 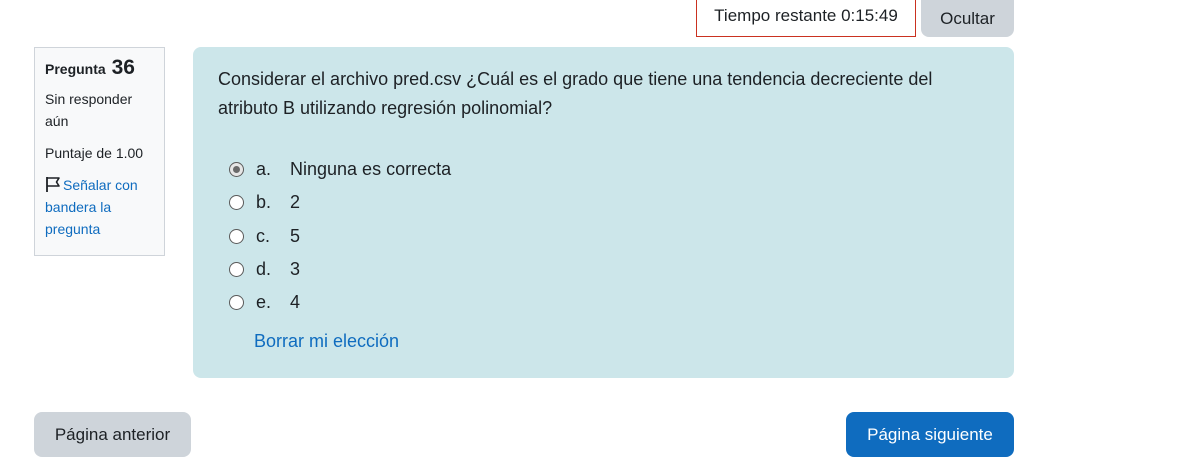 What do you see at coordinates (236, 170) in the screenshot?
I see `radio-button-a` at bounding box center [236, 170].